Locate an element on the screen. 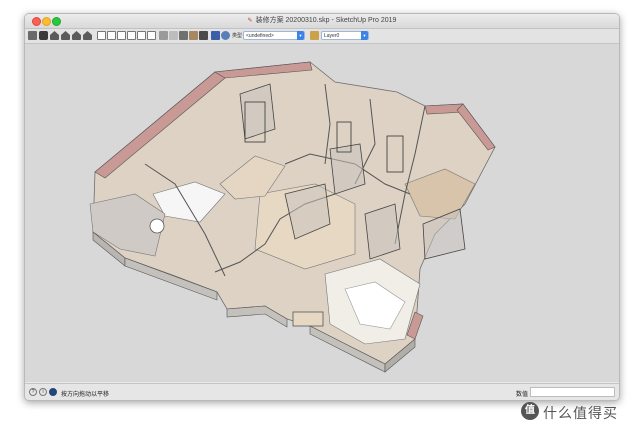 This screenshot has width=640, height=427. title-bar: ✎ 装修方案 20200310.skp - SketchUp Pro 2019 is located at coordinates (322, 21).